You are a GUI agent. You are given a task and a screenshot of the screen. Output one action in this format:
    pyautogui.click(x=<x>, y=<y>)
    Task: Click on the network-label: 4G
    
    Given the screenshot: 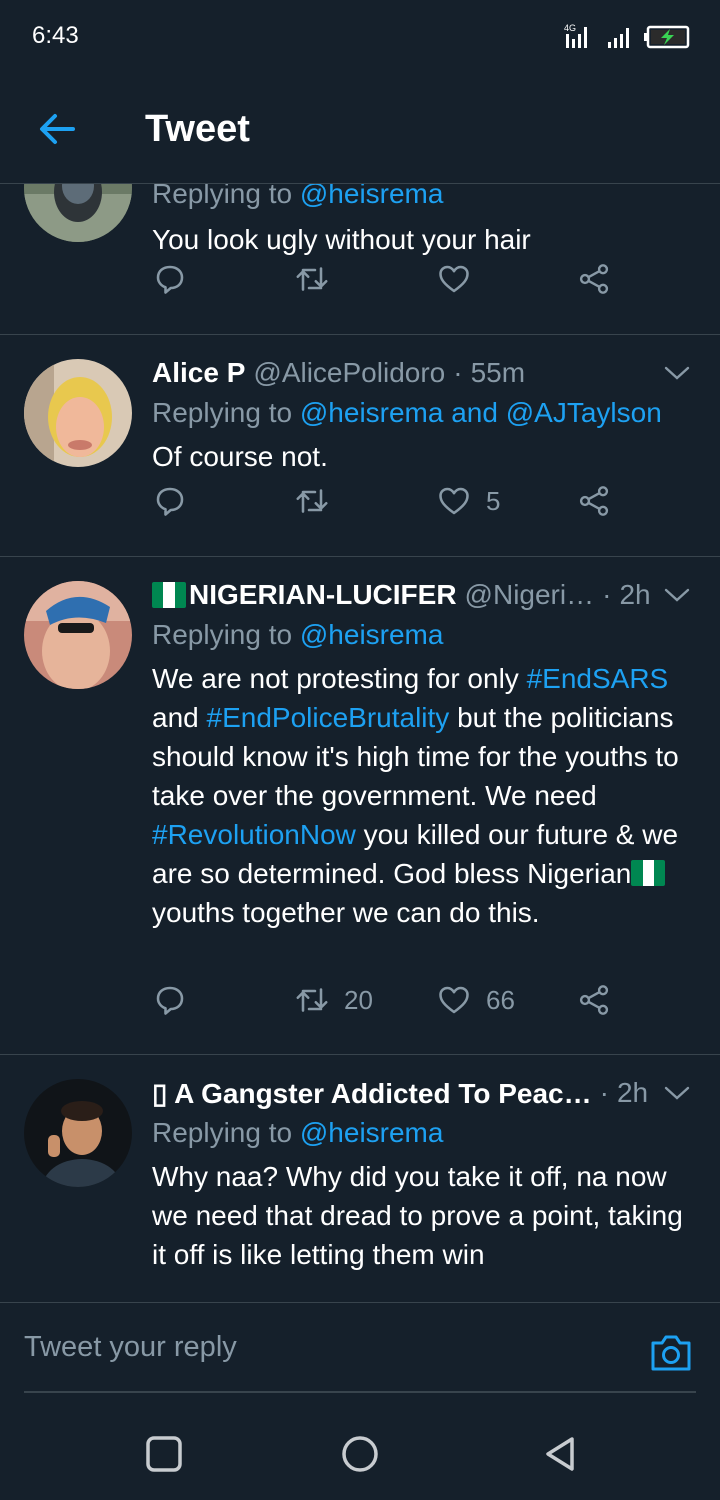 What is the action you would take?
    pyautogui.click(x=570, y=28)
    